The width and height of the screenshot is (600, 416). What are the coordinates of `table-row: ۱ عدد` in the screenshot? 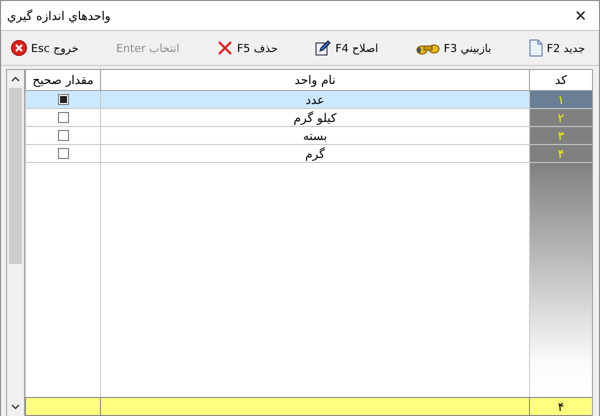 It's located at (308, 100).